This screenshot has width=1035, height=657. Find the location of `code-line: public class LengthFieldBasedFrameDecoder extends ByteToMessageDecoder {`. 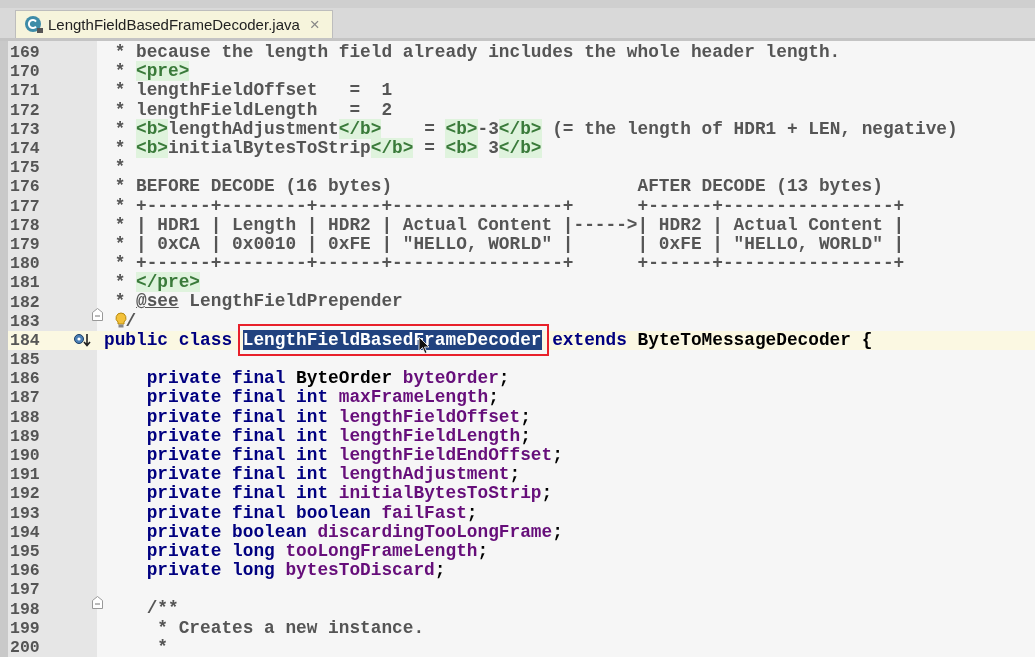

code-line: public class LengthFieldBasedFrameDecoder extends ByteToMessageDecoder { is located at coordinates (485, 340).